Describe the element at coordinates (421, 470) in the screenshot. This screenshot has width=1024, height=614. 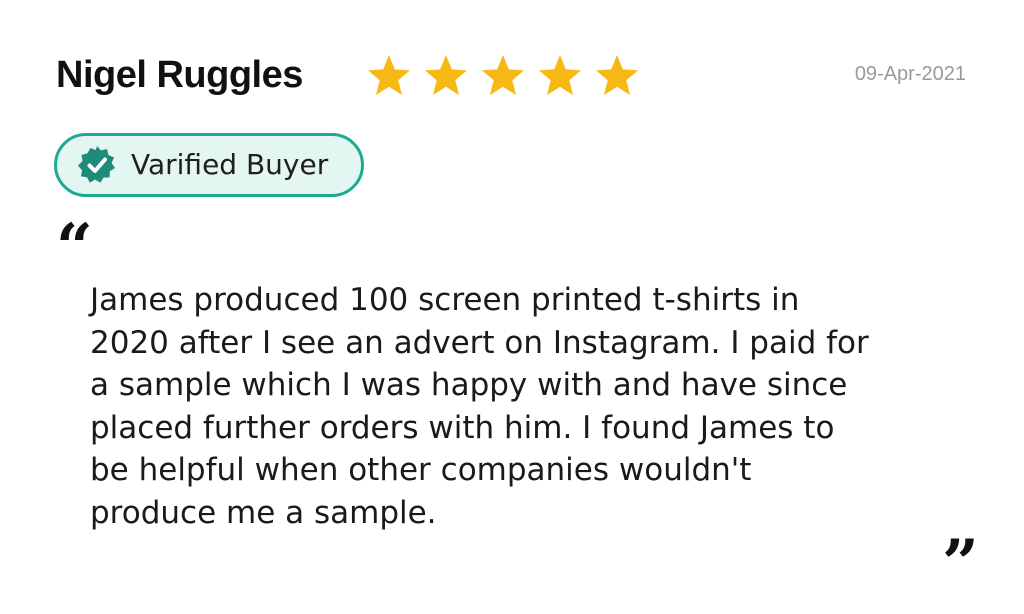
I see `review-body-line: be helpful when other companies wouldn't` at that location.